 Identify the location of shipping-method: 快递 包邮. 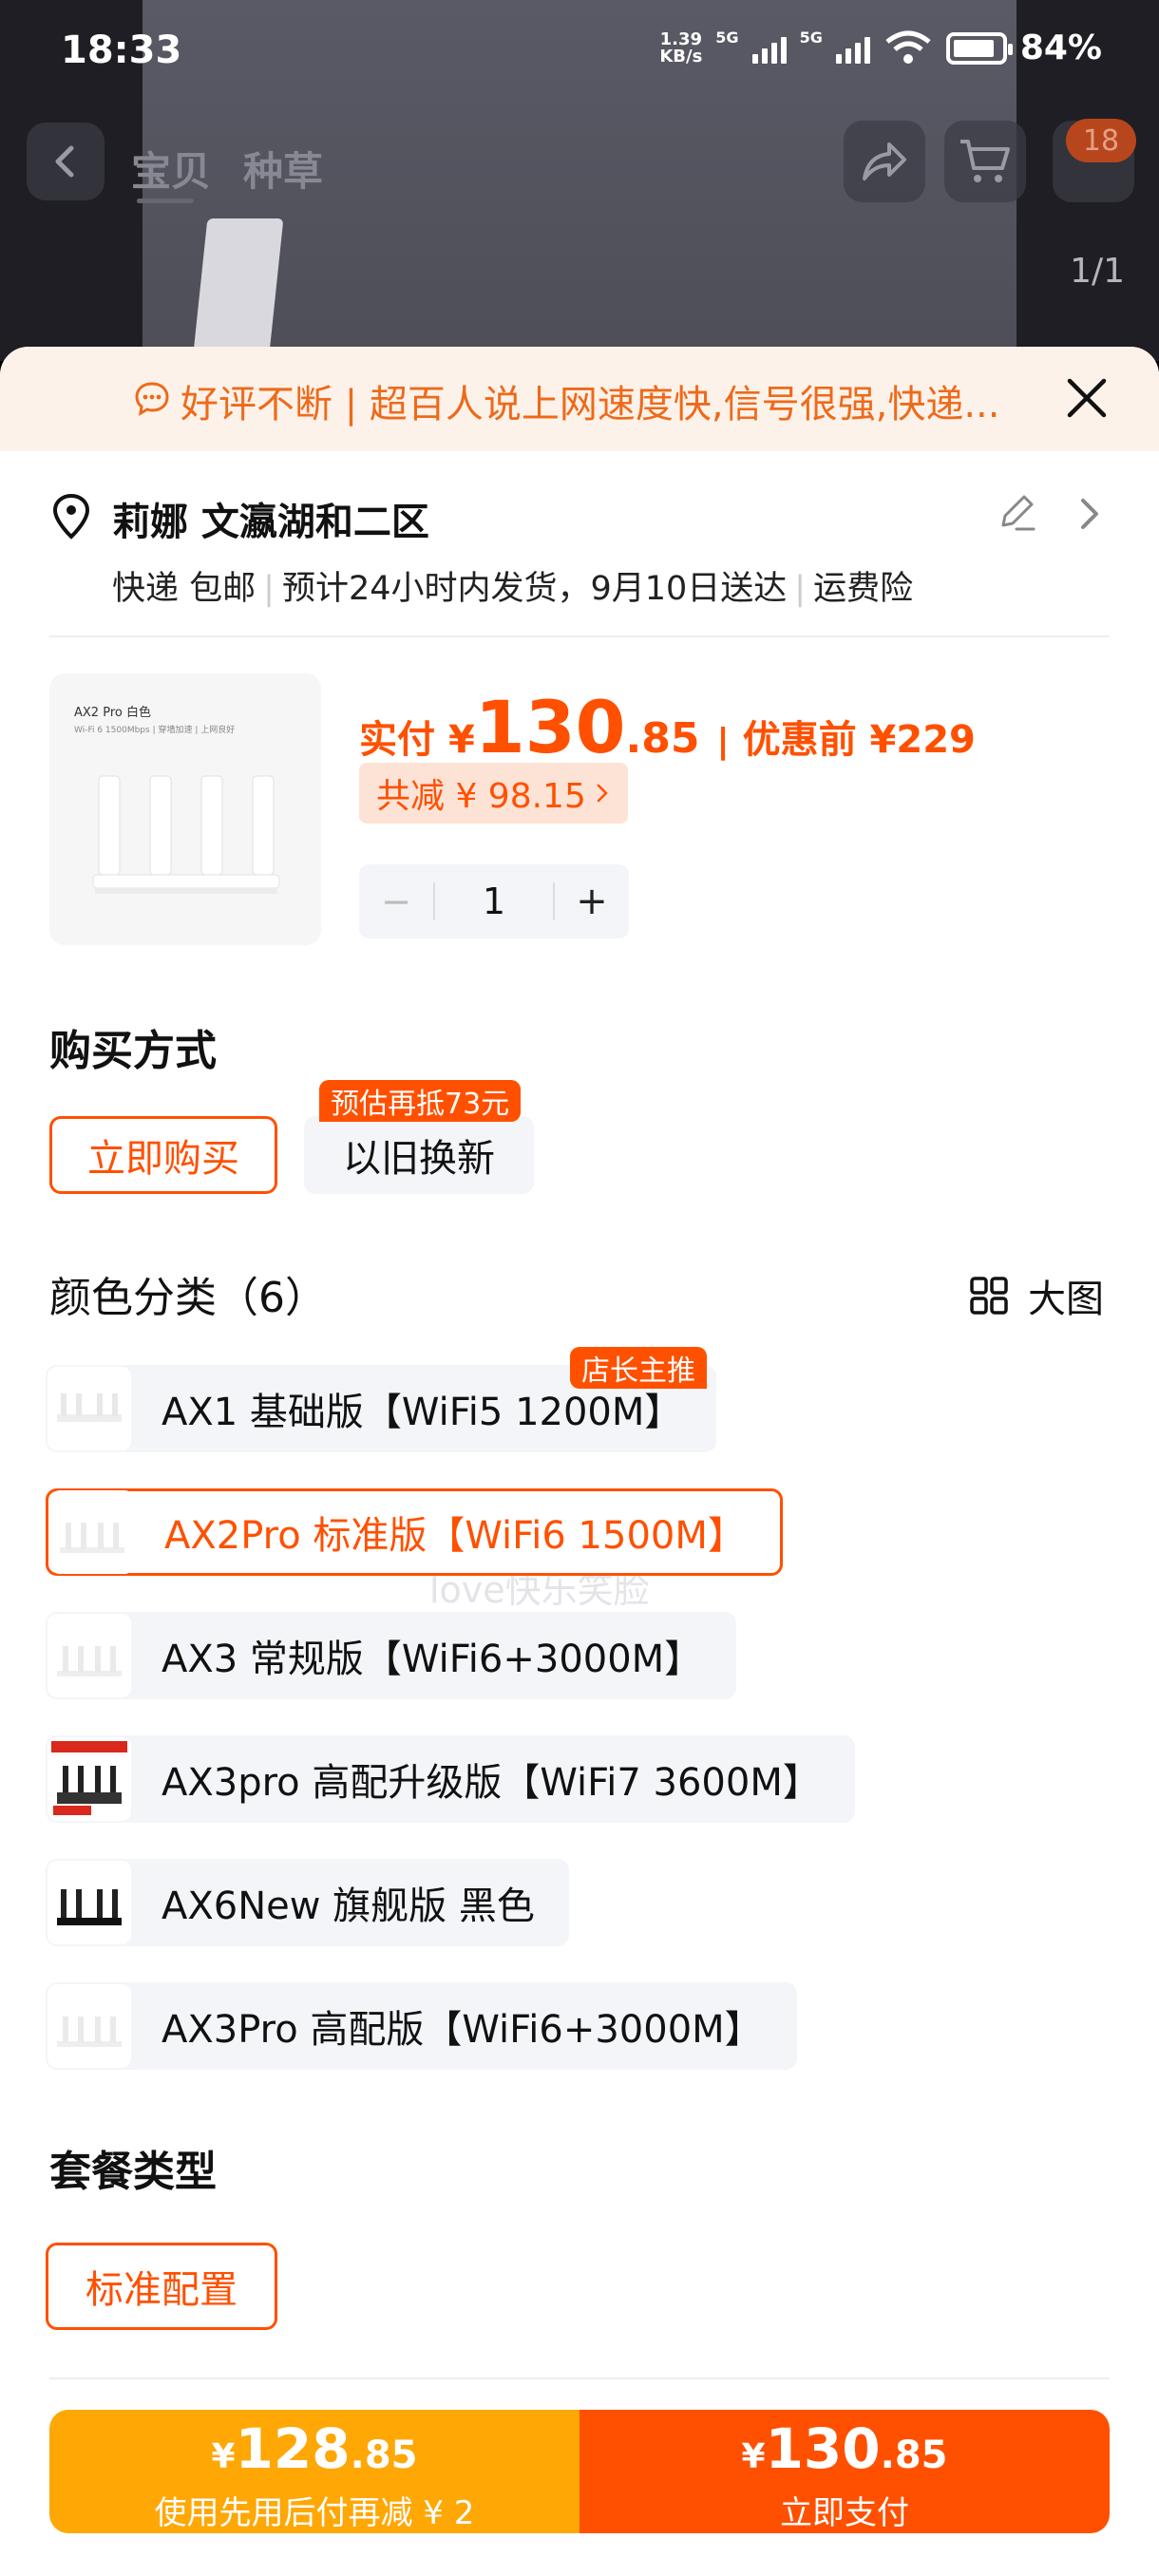
(184, 589).